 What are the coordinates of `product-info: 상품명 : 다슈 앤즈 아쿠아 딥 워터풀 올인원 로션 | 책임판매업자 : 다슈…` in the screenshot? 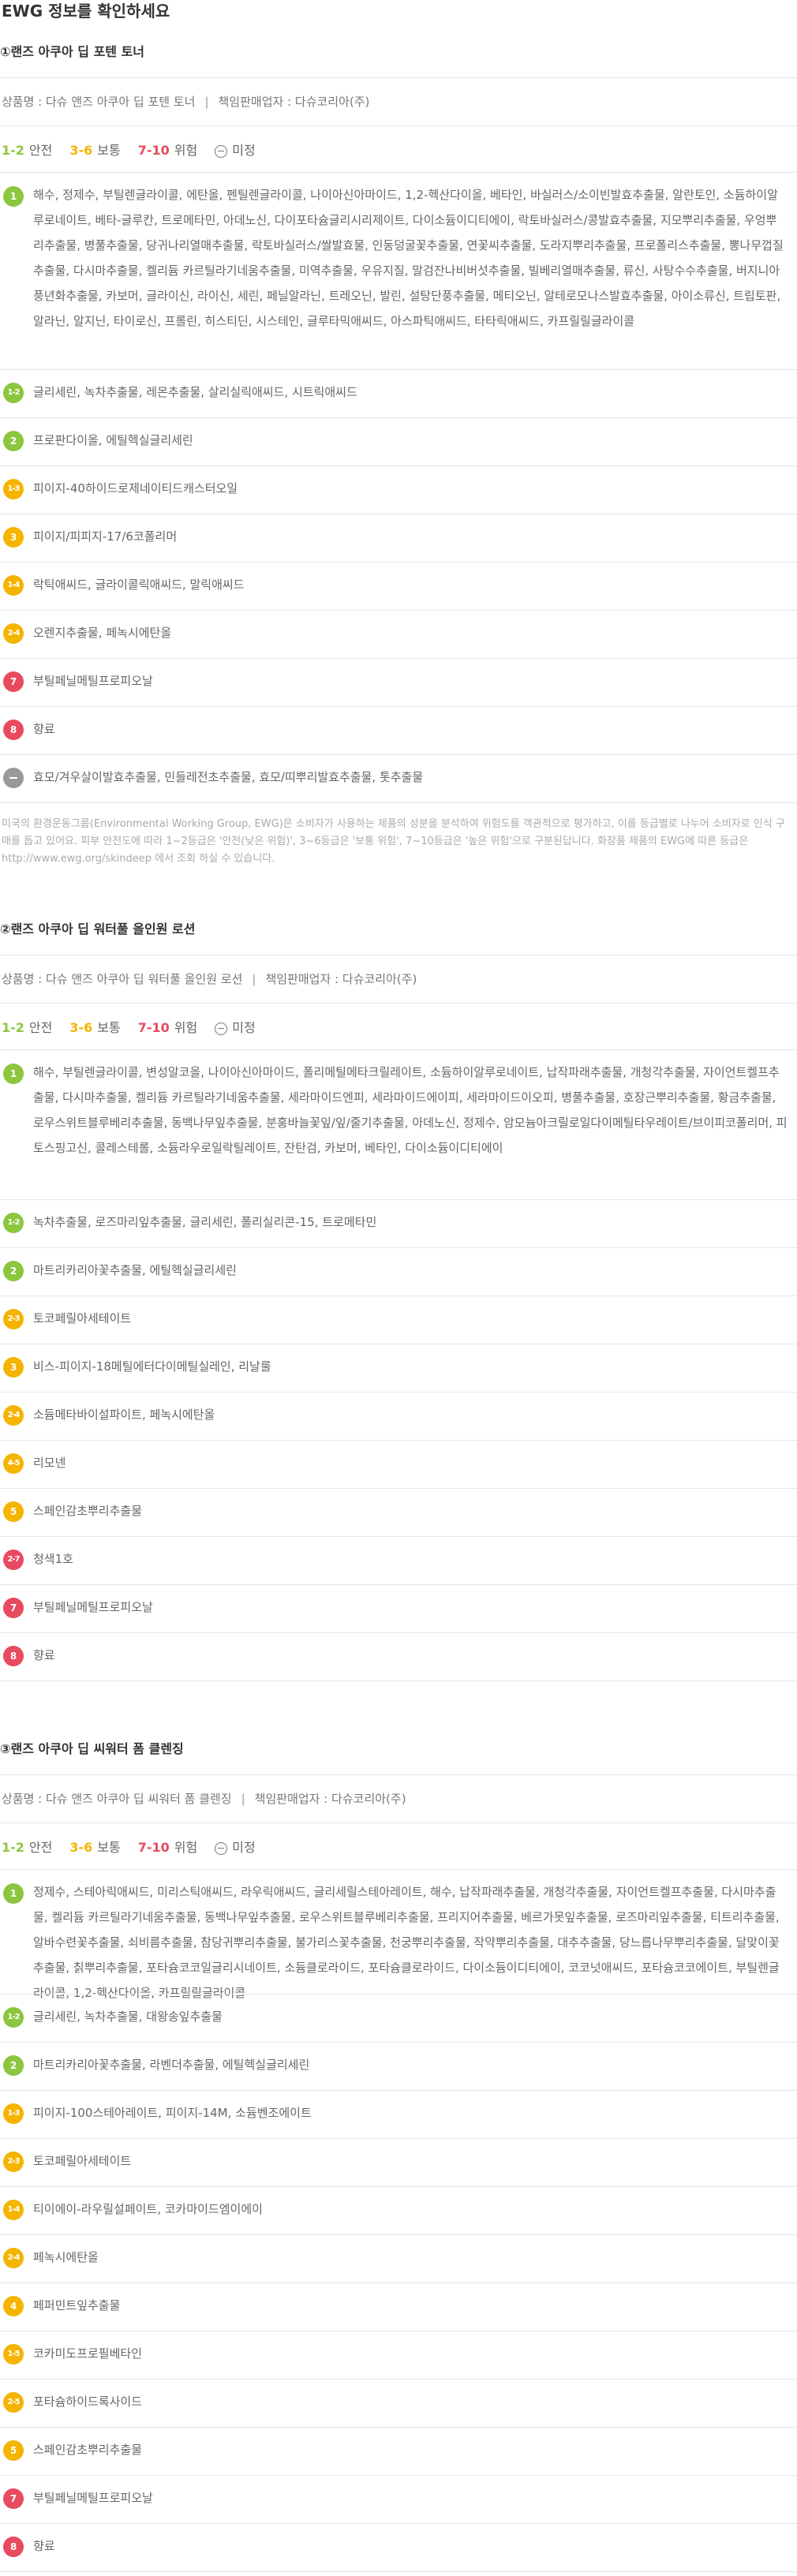 It's located at (399, 979).